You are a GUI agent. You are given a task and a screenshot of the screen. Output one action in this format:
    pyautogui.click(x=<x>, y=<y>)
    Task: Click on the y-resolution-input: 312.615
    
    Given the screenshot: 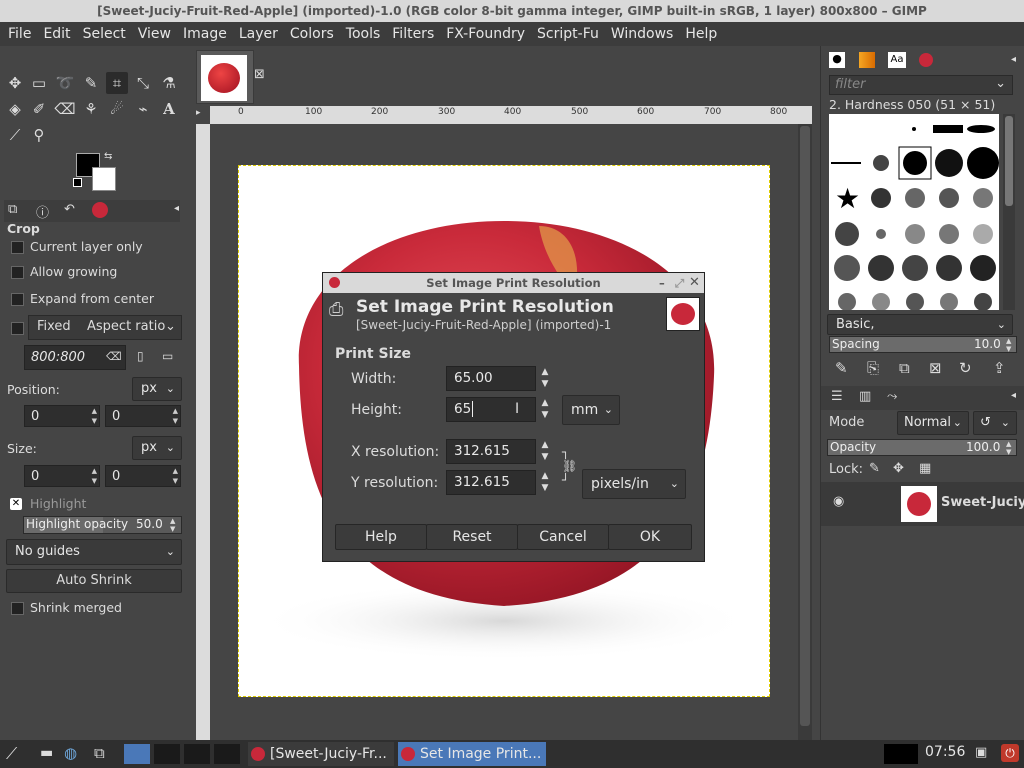 What is the action you would take?
    pyautogui.click(x=491, y=482)
    